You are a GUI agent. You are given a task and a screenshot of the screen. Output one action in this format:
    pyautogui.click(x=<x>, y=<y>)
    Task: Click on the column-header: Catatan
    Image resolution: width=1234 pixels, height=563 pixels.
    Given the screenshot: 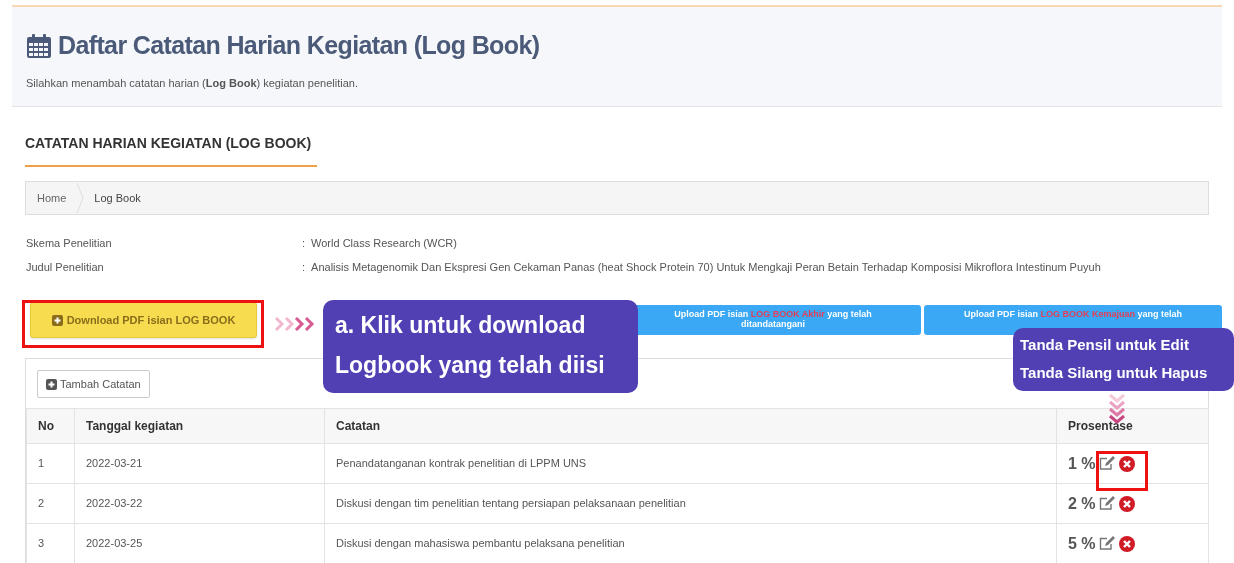 What is the action you would take?
    pyautogui.click(x=690, y=426)
    